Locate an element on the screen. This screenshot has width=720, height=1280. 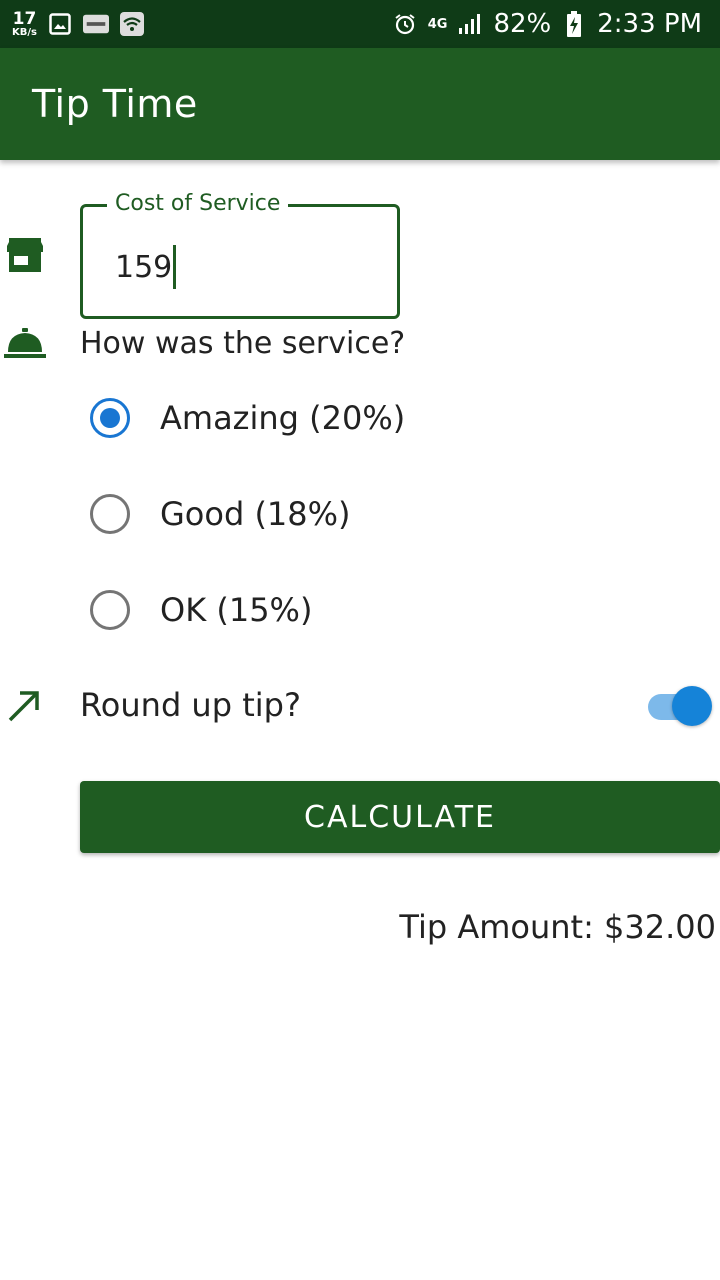
image-icon is located at coordinates (60, 24).